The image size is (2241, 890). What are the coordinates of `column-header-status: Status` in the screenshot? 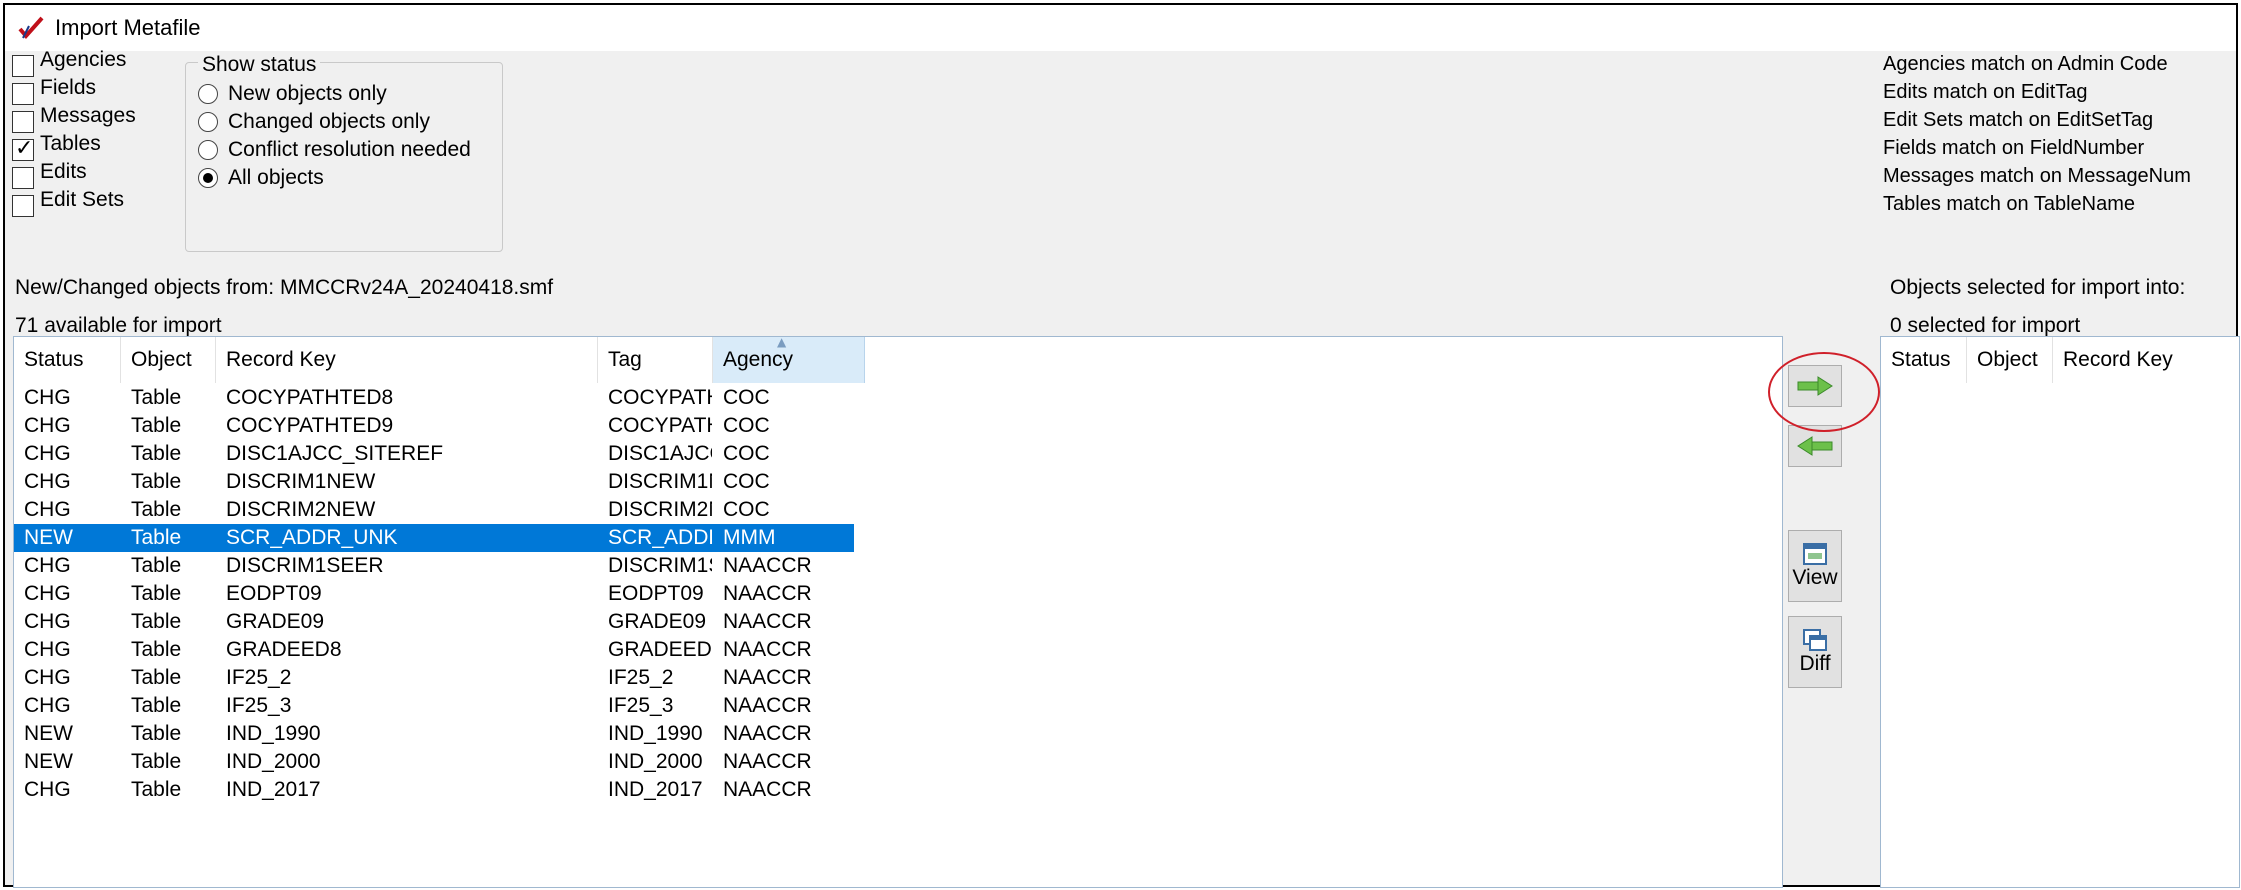 It's located at (67, 360).